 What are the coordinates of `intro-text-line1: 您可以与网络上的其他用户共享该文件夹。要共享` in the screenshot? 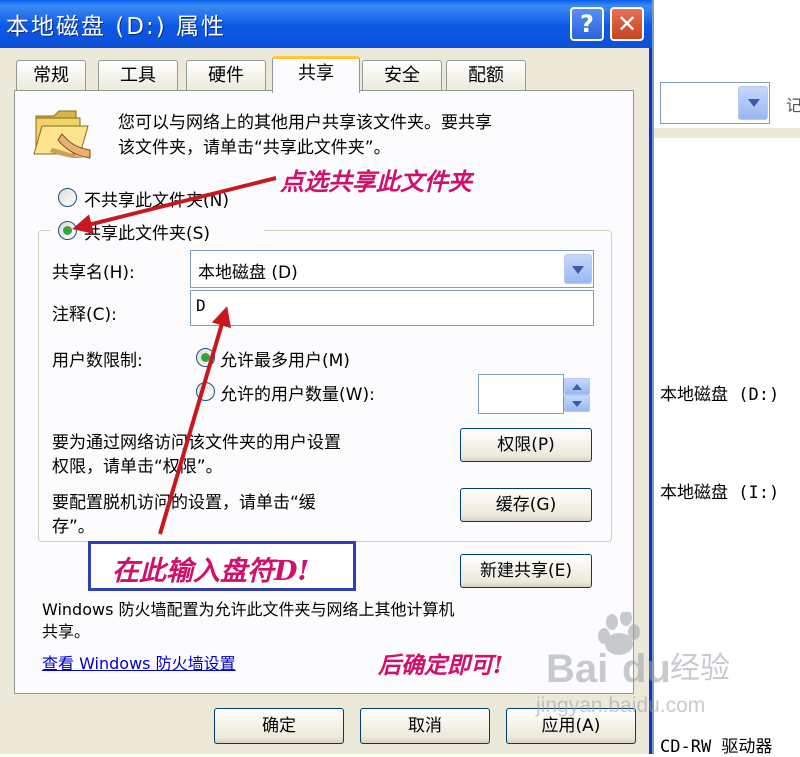 It's located at (305, 123).